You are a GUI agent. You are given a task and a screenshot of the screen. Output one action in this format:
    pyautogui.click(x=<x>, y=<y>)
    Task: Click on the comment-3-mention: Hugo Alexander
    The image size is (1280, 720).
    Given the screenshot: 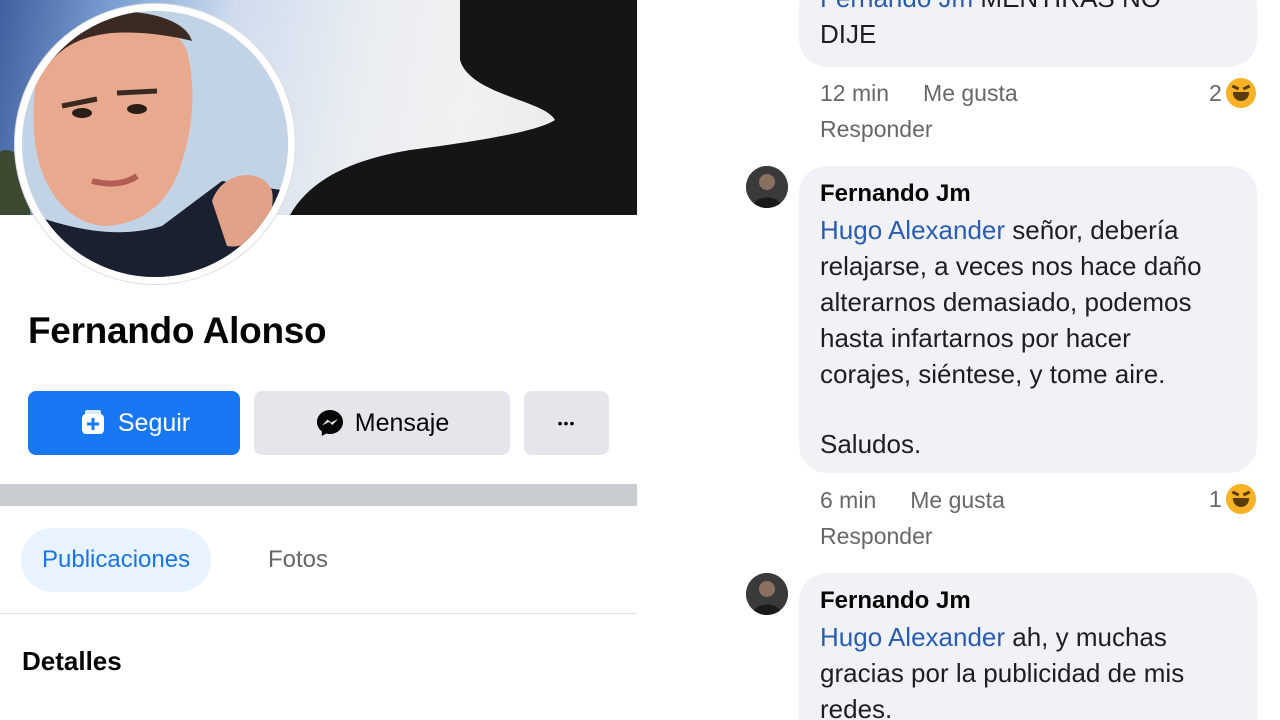 What is the action you would take?
    pyautogui.click(x=912, y=637)
    